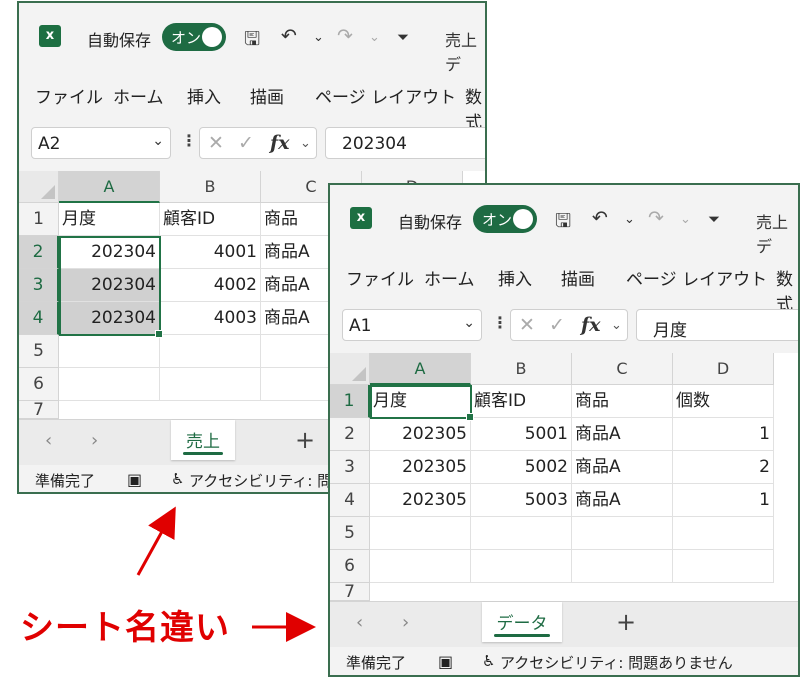 The width and height of the screenshot is (800, 677). I want to click on annotation-arrows, so click(226, 574).